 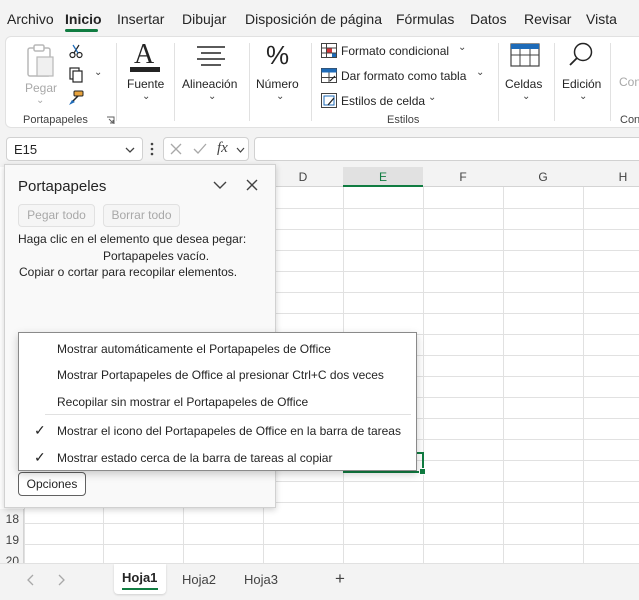 I want to click on cancel-icon, so click(x=176, y=149).